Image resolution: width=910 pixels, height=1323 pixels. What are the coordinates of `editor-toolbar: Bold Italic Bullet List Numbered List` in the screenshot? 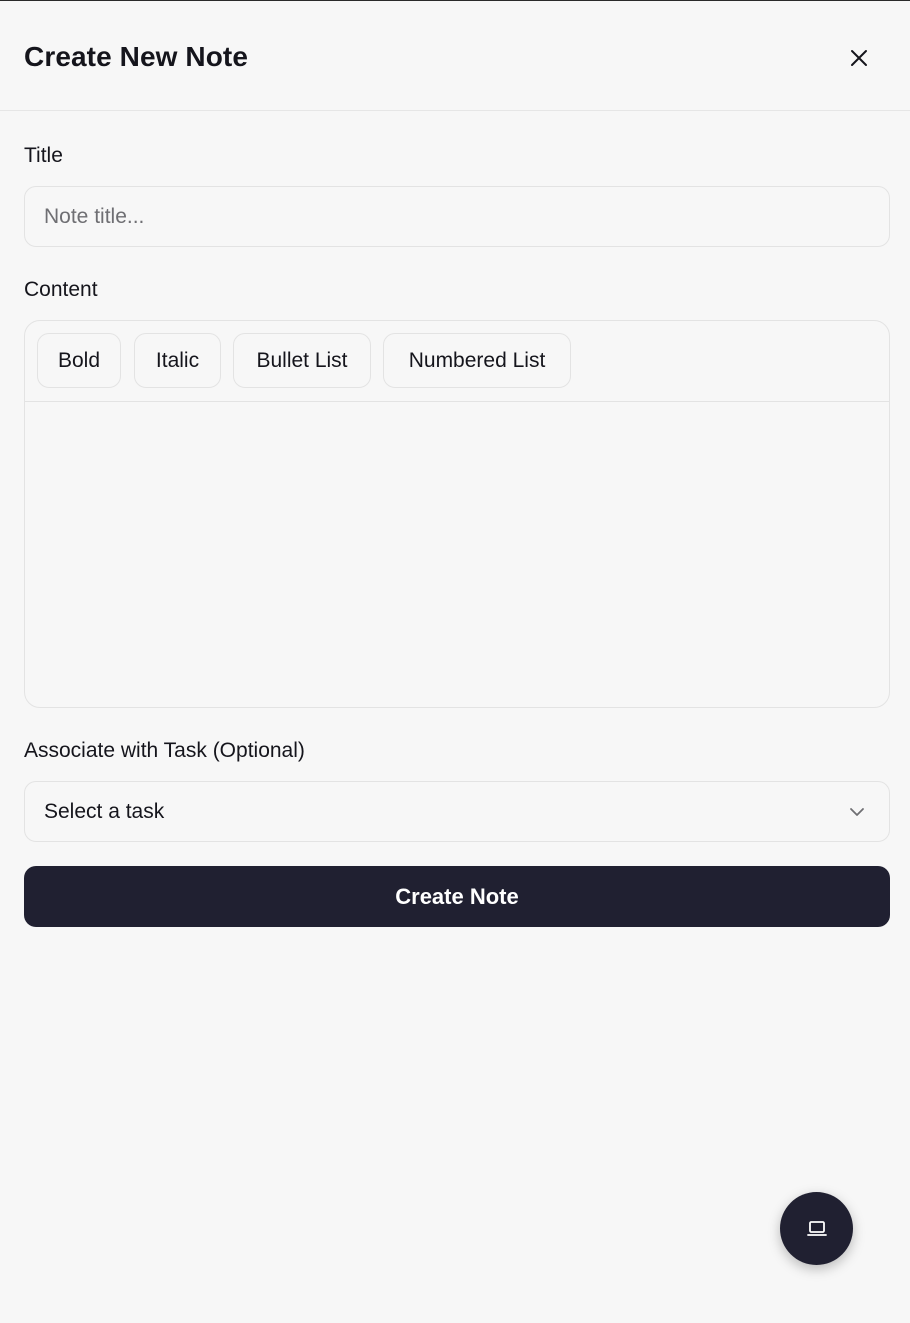 It's located at (457, 361).